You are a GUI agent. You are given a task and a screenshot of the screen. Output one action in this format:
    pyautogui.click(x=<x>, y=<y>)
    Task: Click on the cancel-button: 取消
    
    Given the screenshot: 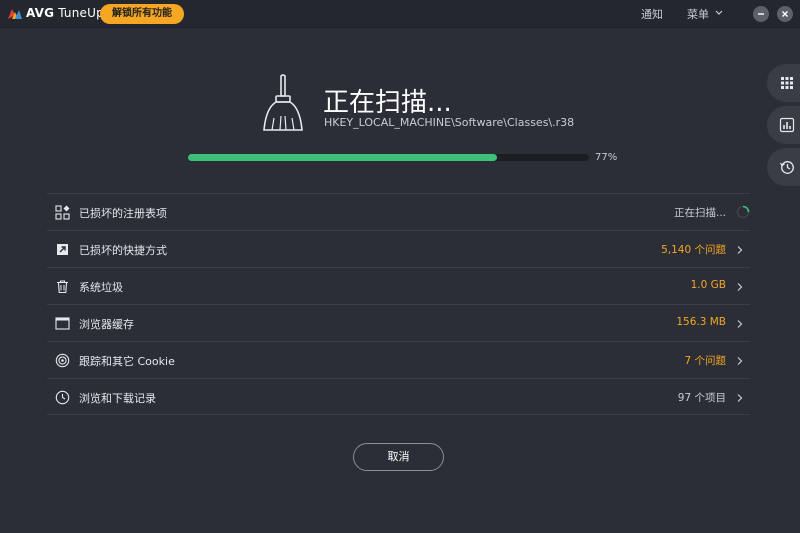 What is the action you would take?
    pyautogui.click(x=398, y=457)
    